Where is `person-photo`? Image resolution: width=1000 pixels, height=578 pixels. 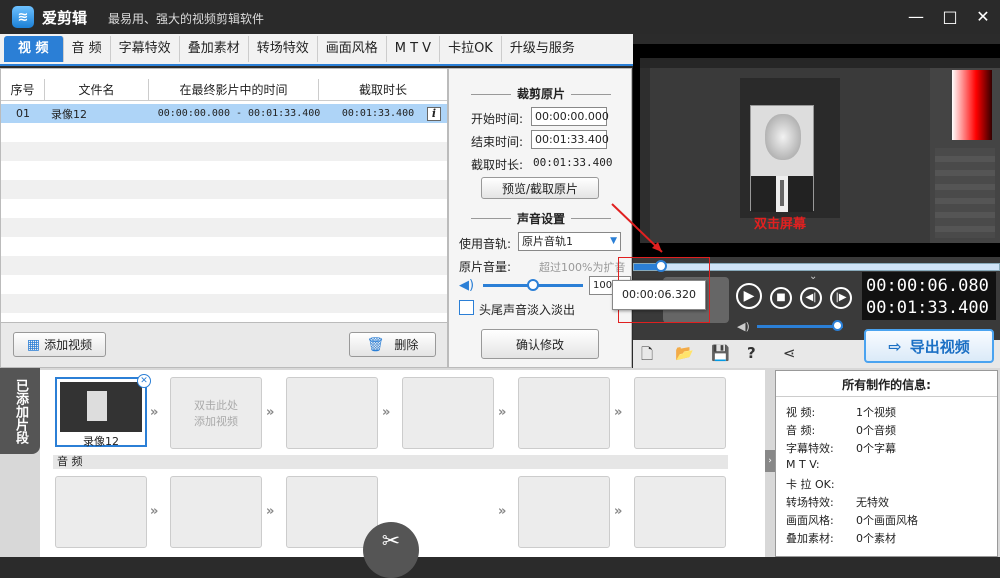
person-photo is located at coordinates (782, 158).